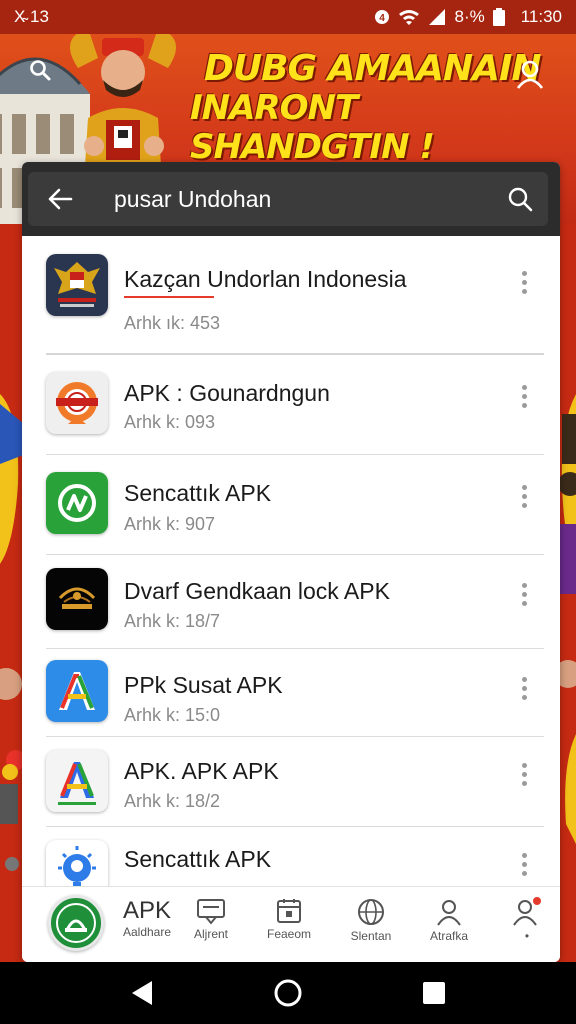 This screenshot has width=576, height=1024. What do you see at coordinates (147, 910) in the screenshot?
I see `nav-apk-label: APK` at bounding box center [147, 910].